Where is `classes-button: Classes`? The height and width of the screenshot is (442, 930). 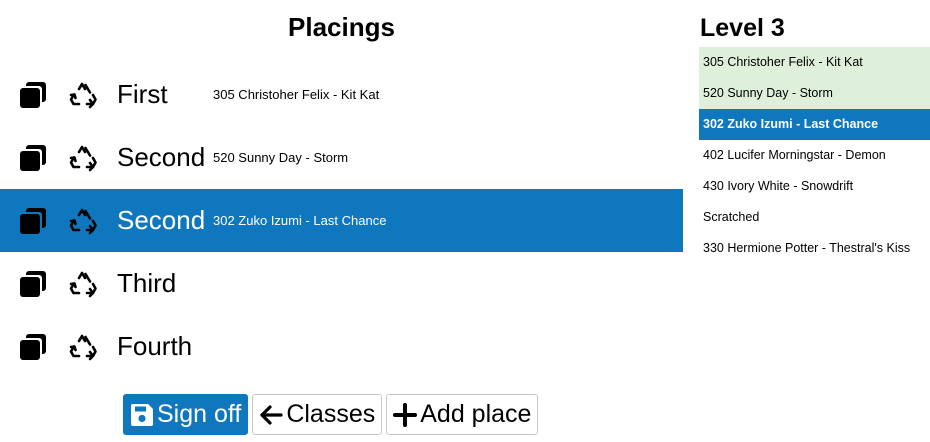 classes-button: Classes is located at coordinates (317, 414).